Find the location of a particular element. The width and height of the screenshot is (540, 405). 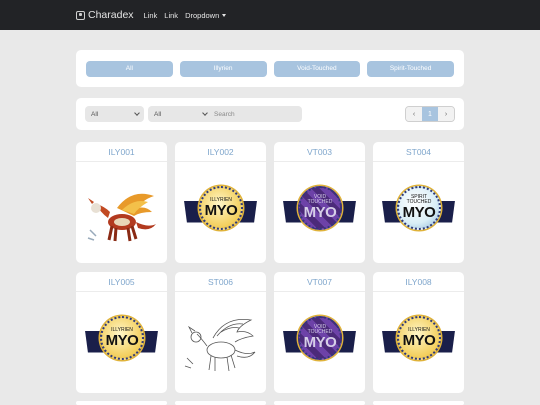

character-card: ILY005 ILLYRIEN MYO is located at coordinates (121, 332).